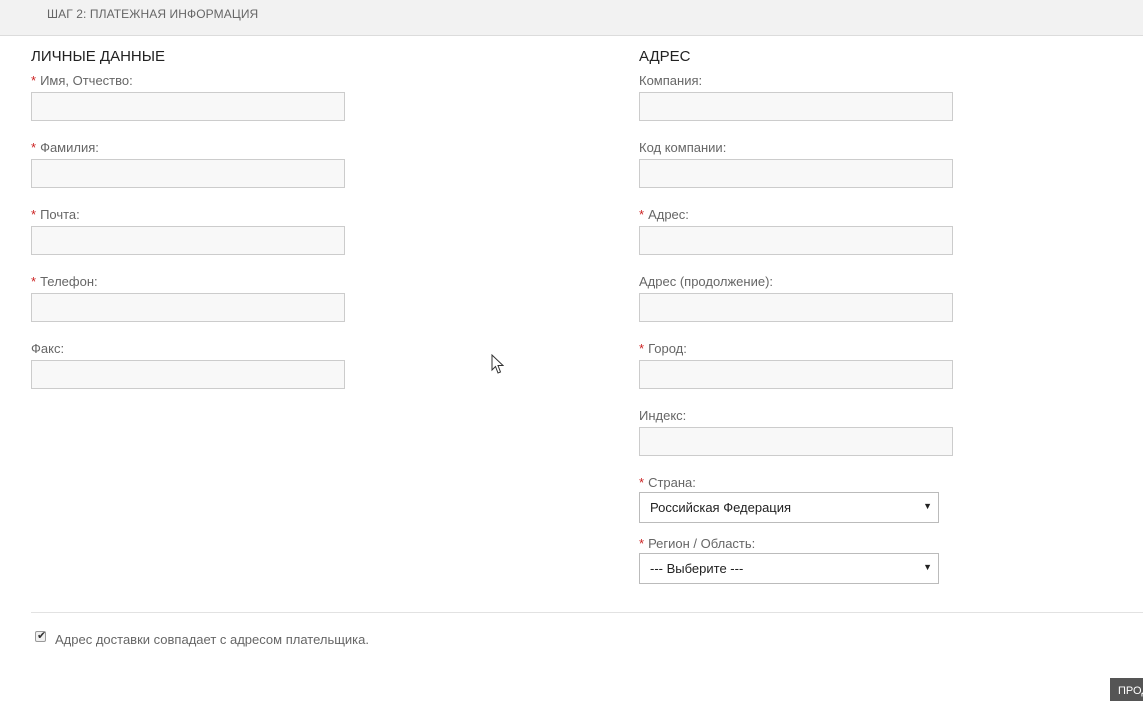 This screenshot has height=701, width=1143. I want to click on step-header: ШАГ 2: ПЛАТЕЖНАЯ ИНФОРМАЦИЯ, so click(571, 18).